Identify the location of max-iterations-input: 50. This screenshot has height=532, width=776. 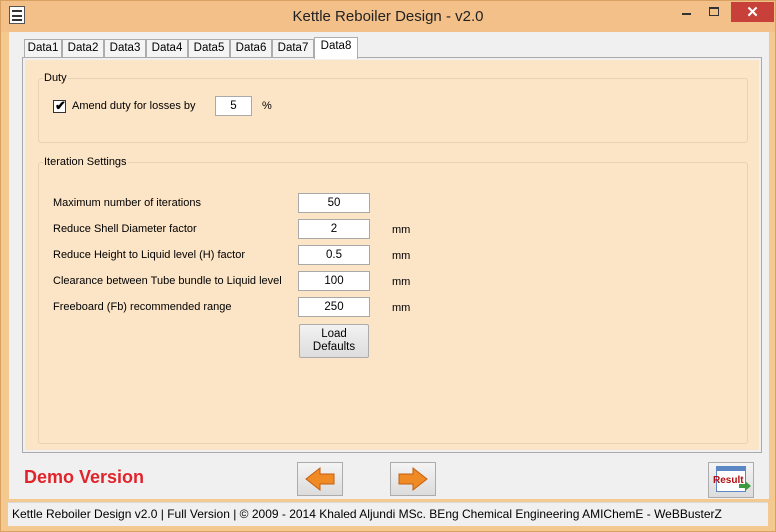
(334, 203).